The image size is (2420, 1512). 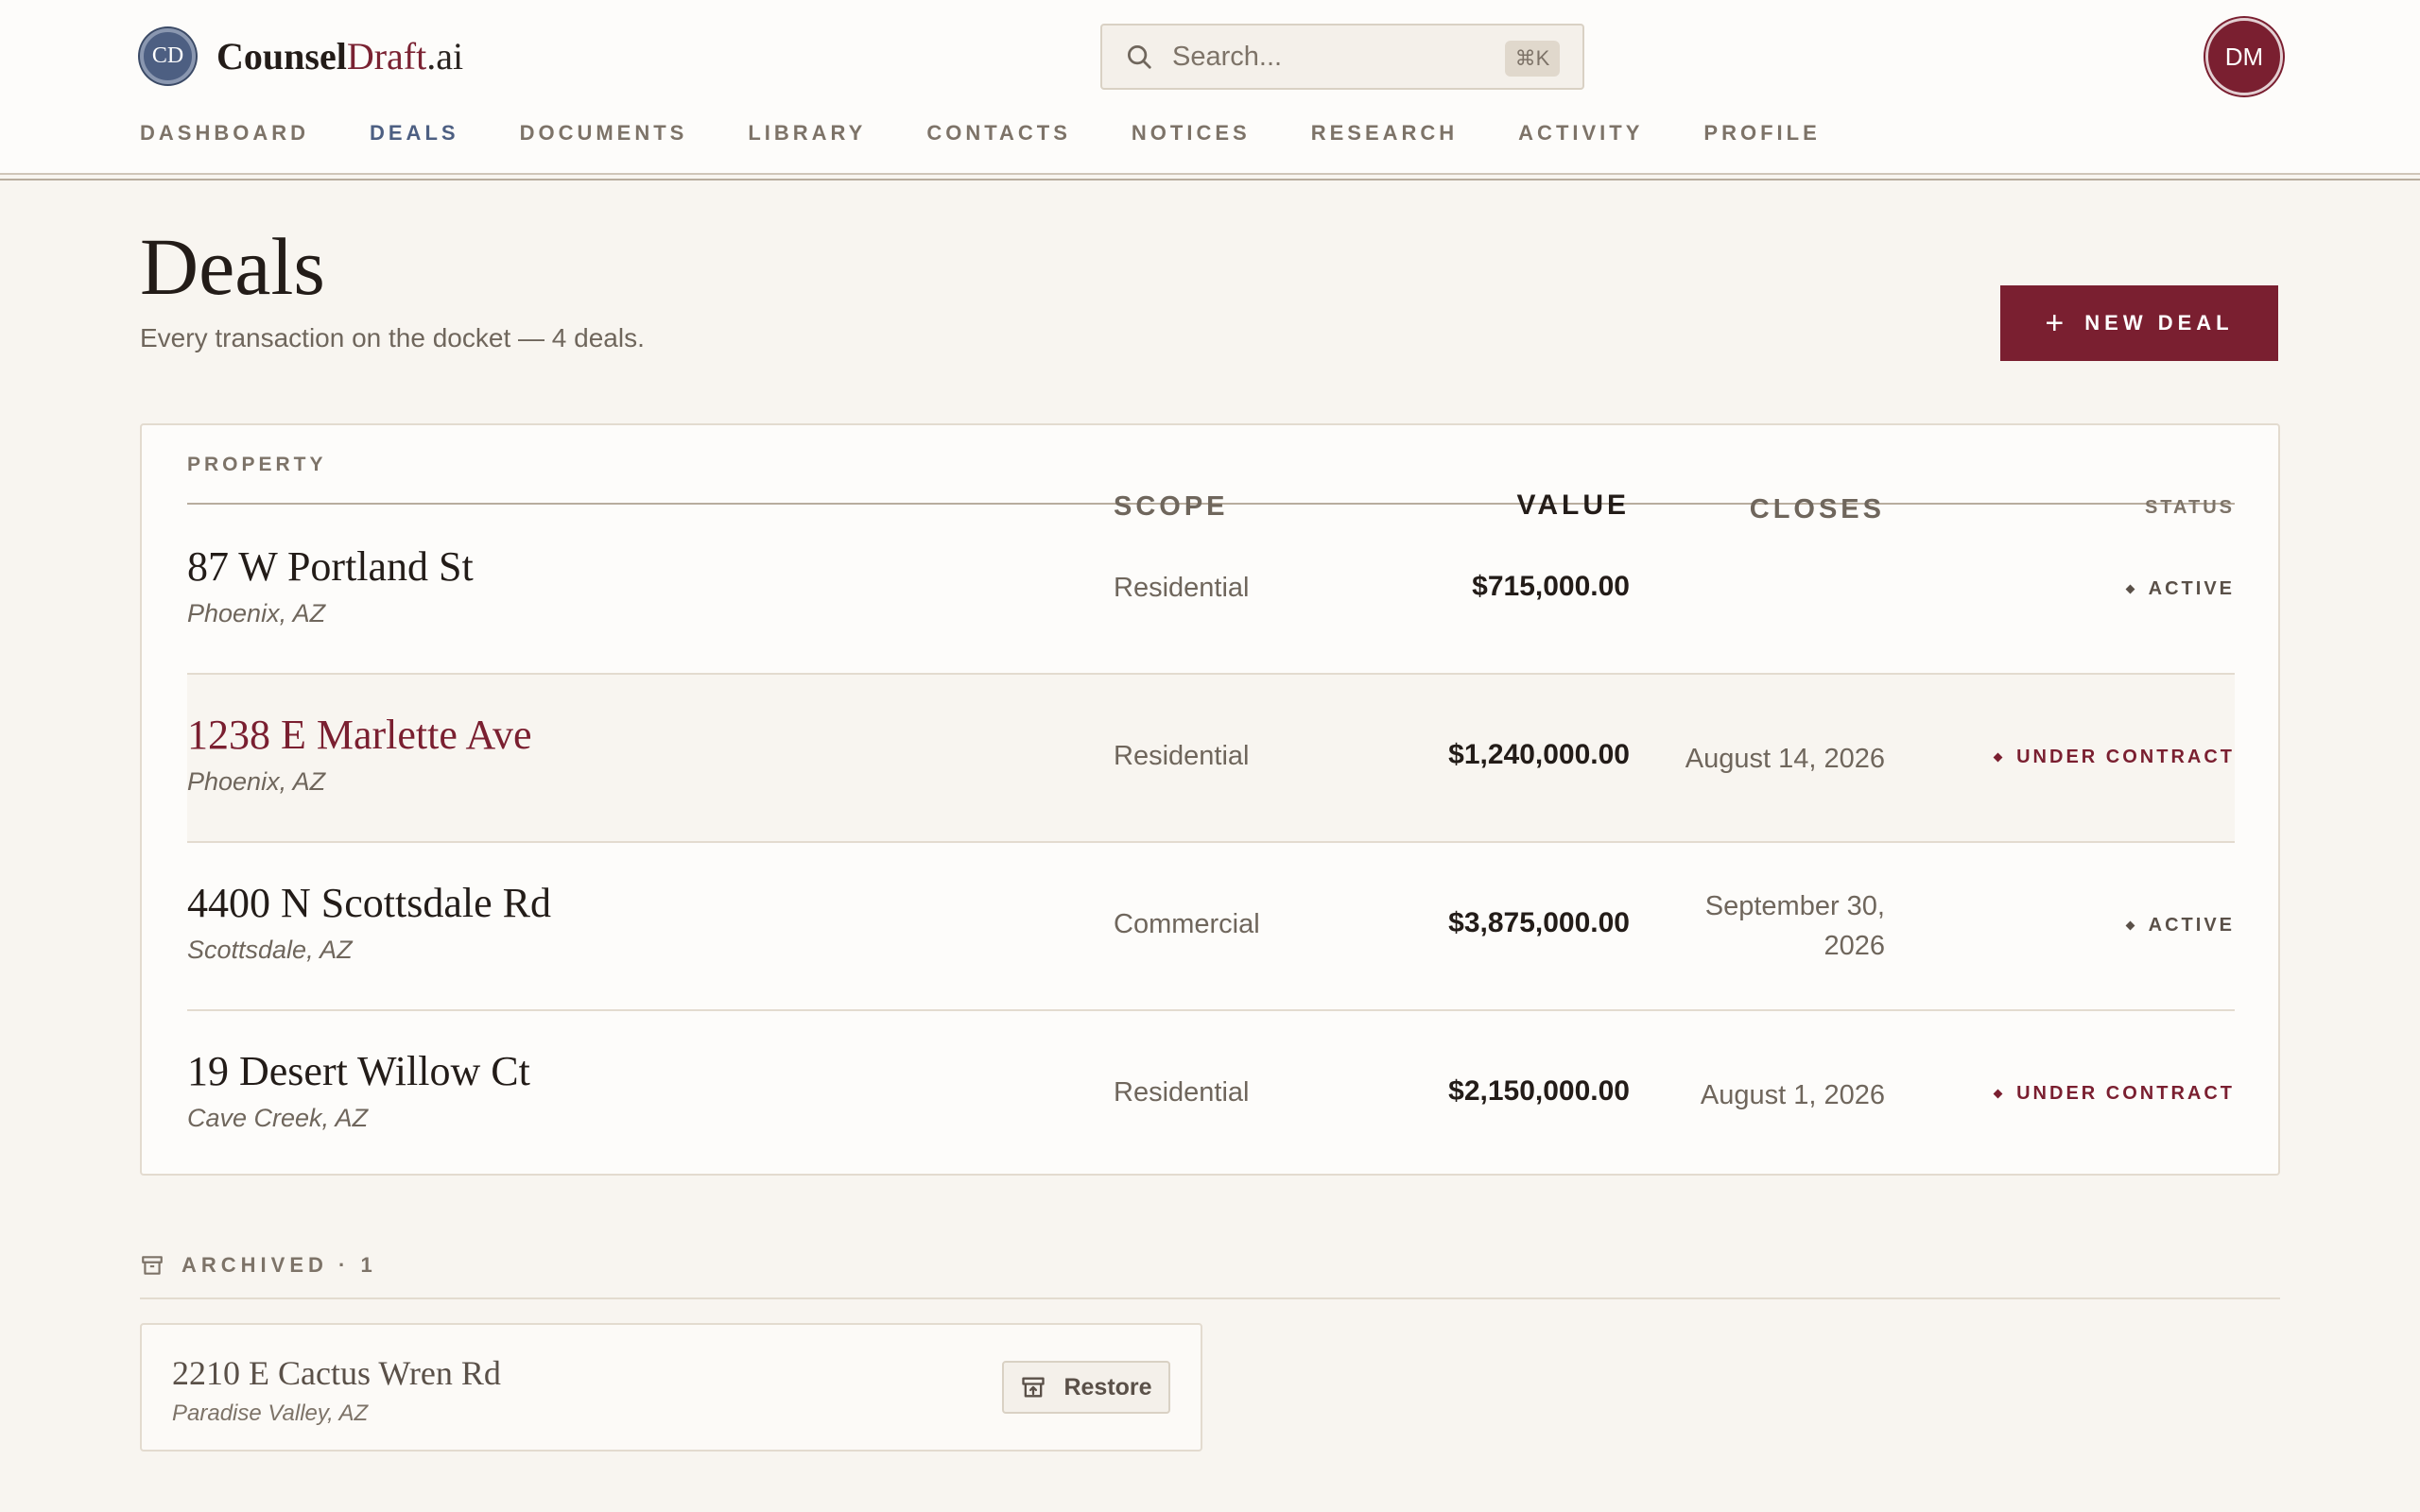 I want to click on search-shortcut-badge: ⌘K, so click(x=1532, y=59).